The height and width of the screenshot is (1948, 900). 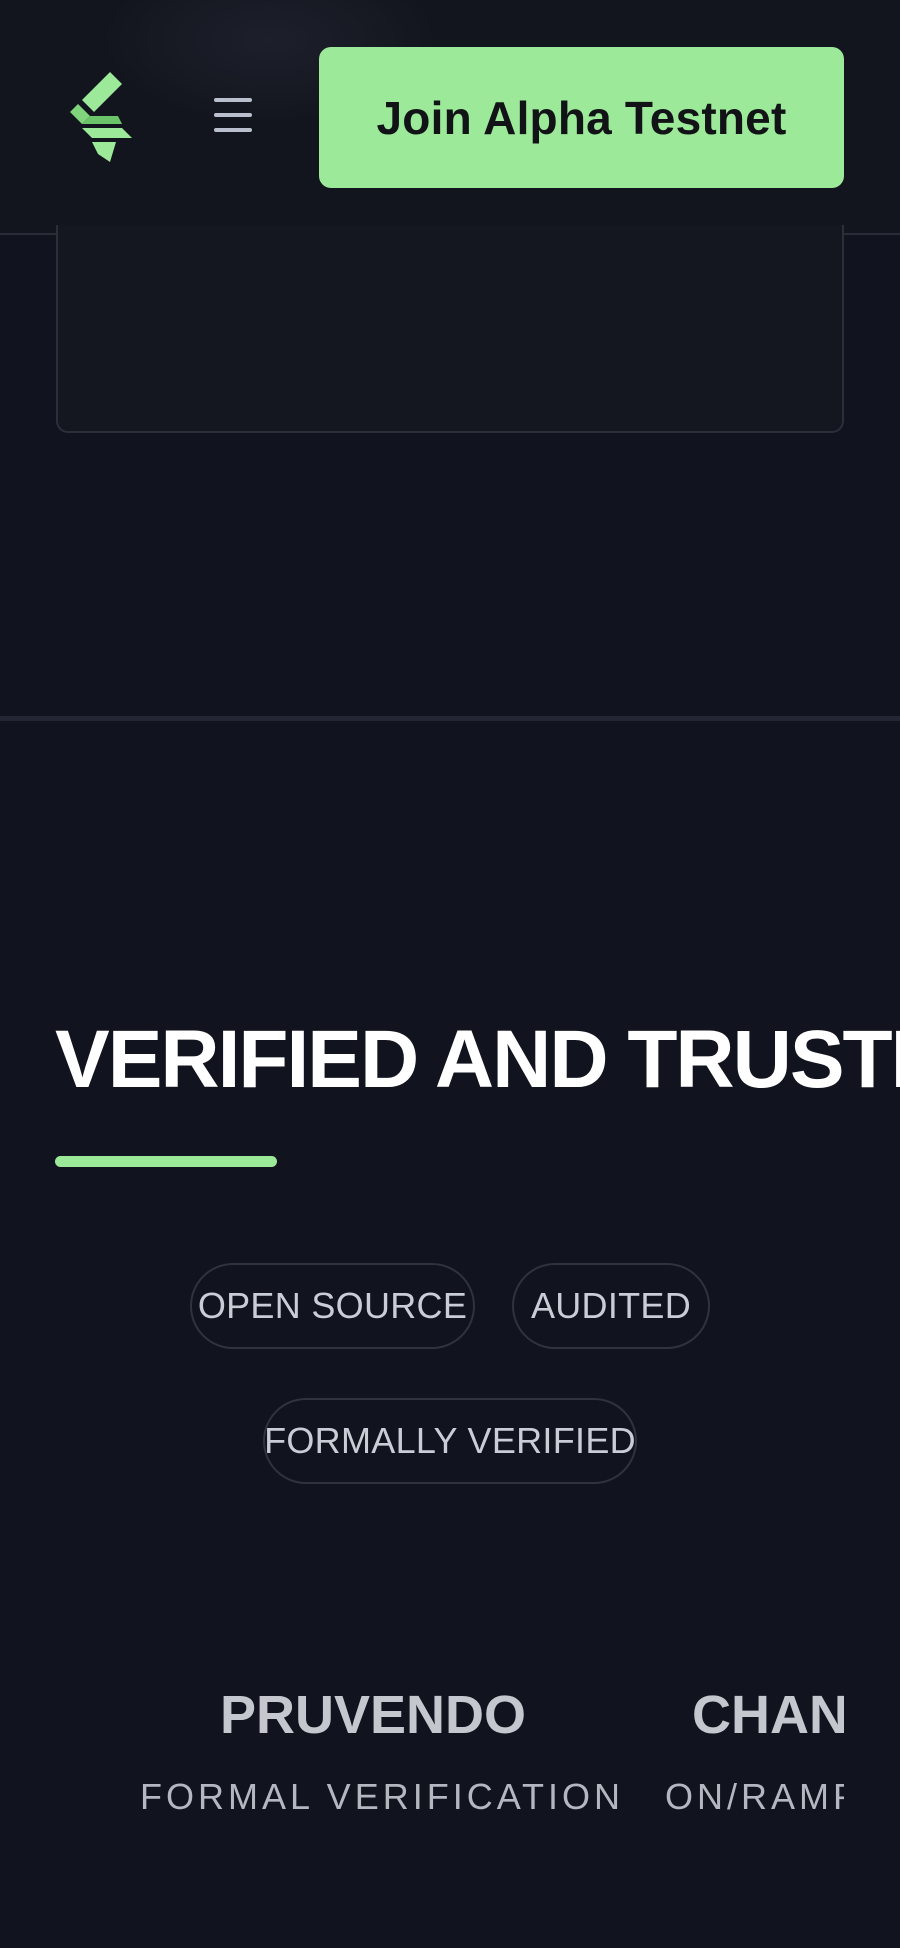 I want to click on content-card, so click(x=450, y=329).